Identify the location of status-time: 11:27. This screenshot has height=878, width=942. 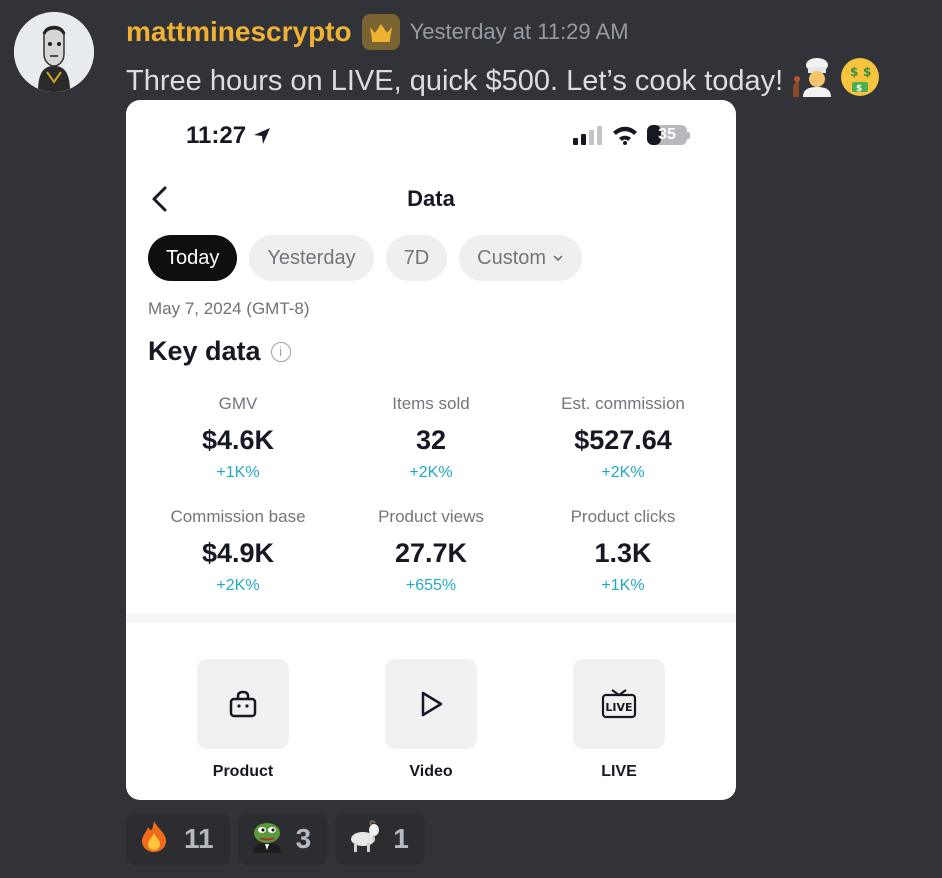
(229, 136).